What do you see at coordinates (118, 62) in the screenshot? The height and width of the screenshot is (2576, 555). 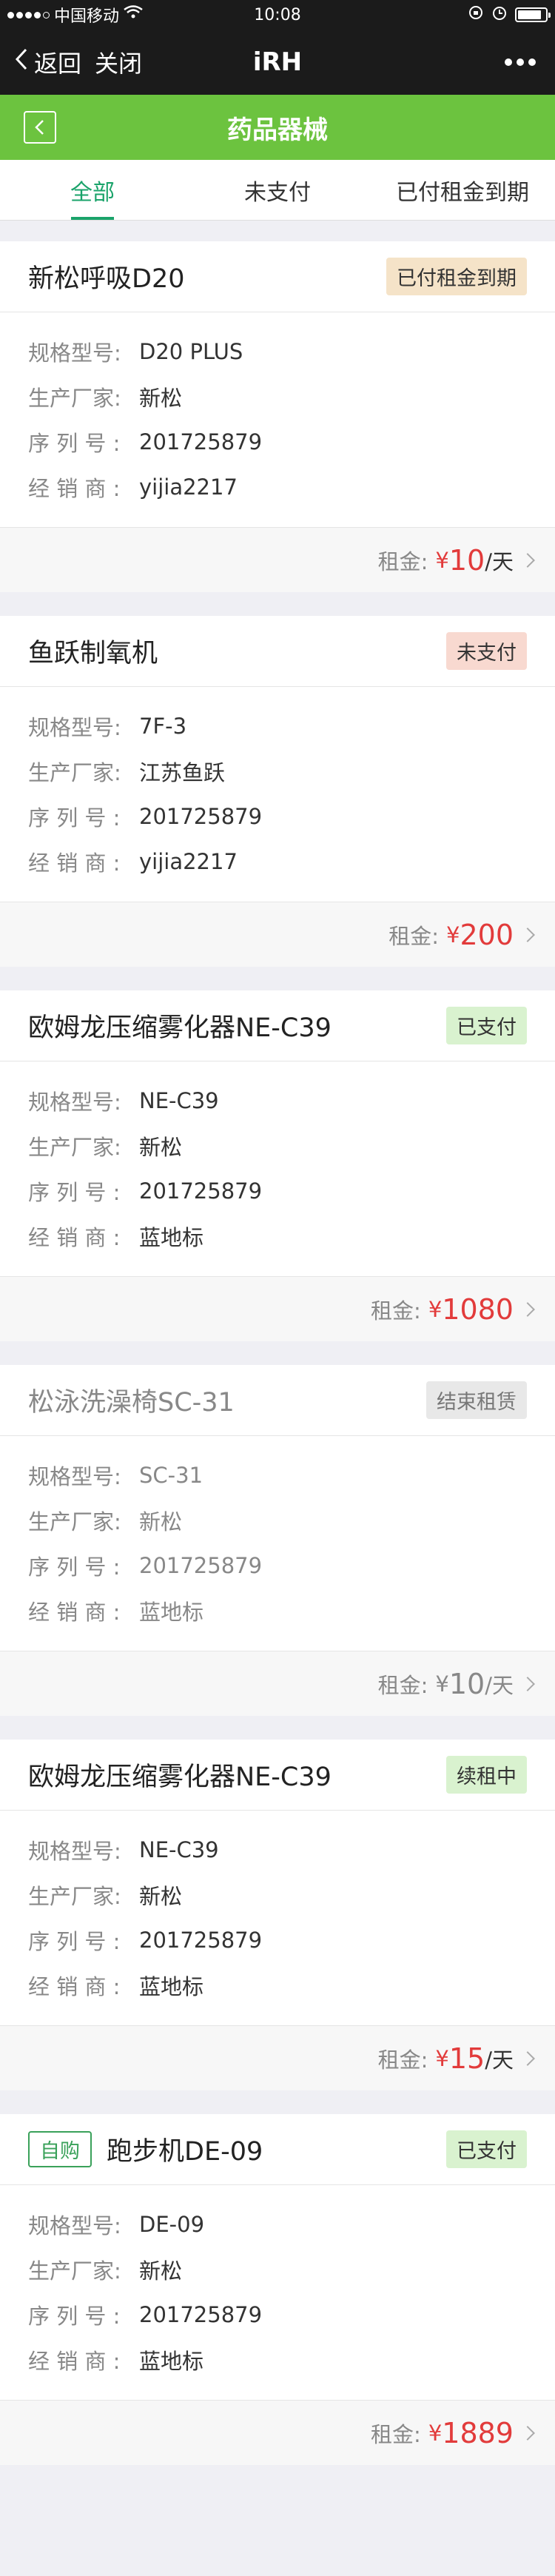 I see `close-button: 关闭` at bounding box center [118, 62].